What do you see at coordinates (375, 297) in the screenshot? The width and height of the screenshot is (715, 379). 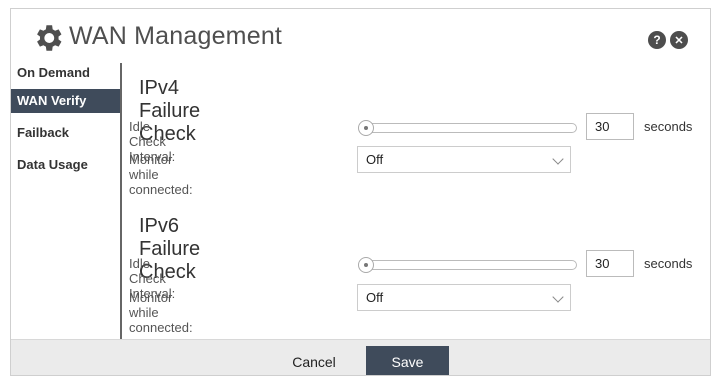 I see `ipv6-monitor-value: Off` at bounding box center [375, 297].